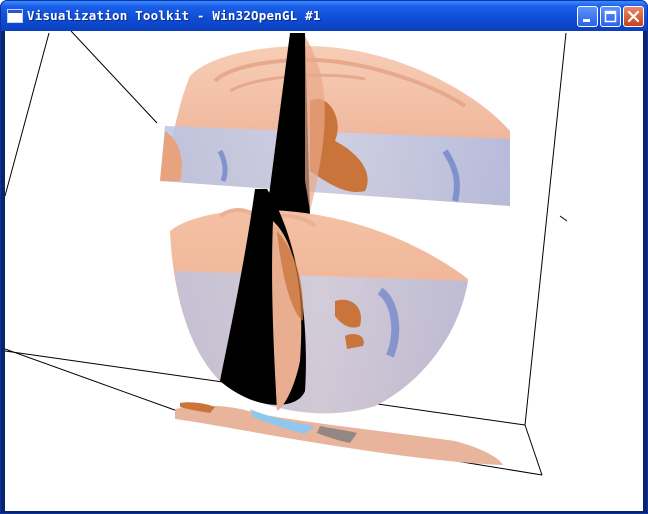  What do you see at coordinates (324, 16) in the screenshot?
I see `title-bar: Visualization Toolkit - Win32OpenGL #1` at bounding box center [324, 16].